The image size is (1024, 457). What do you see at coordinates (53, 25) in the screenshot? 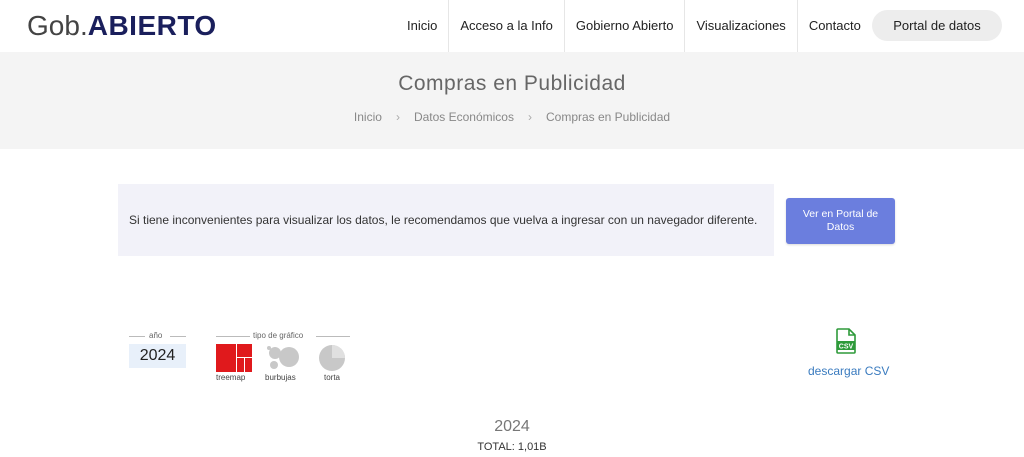
I see `logo-gob: Gob` at bounding box center [53, 25].